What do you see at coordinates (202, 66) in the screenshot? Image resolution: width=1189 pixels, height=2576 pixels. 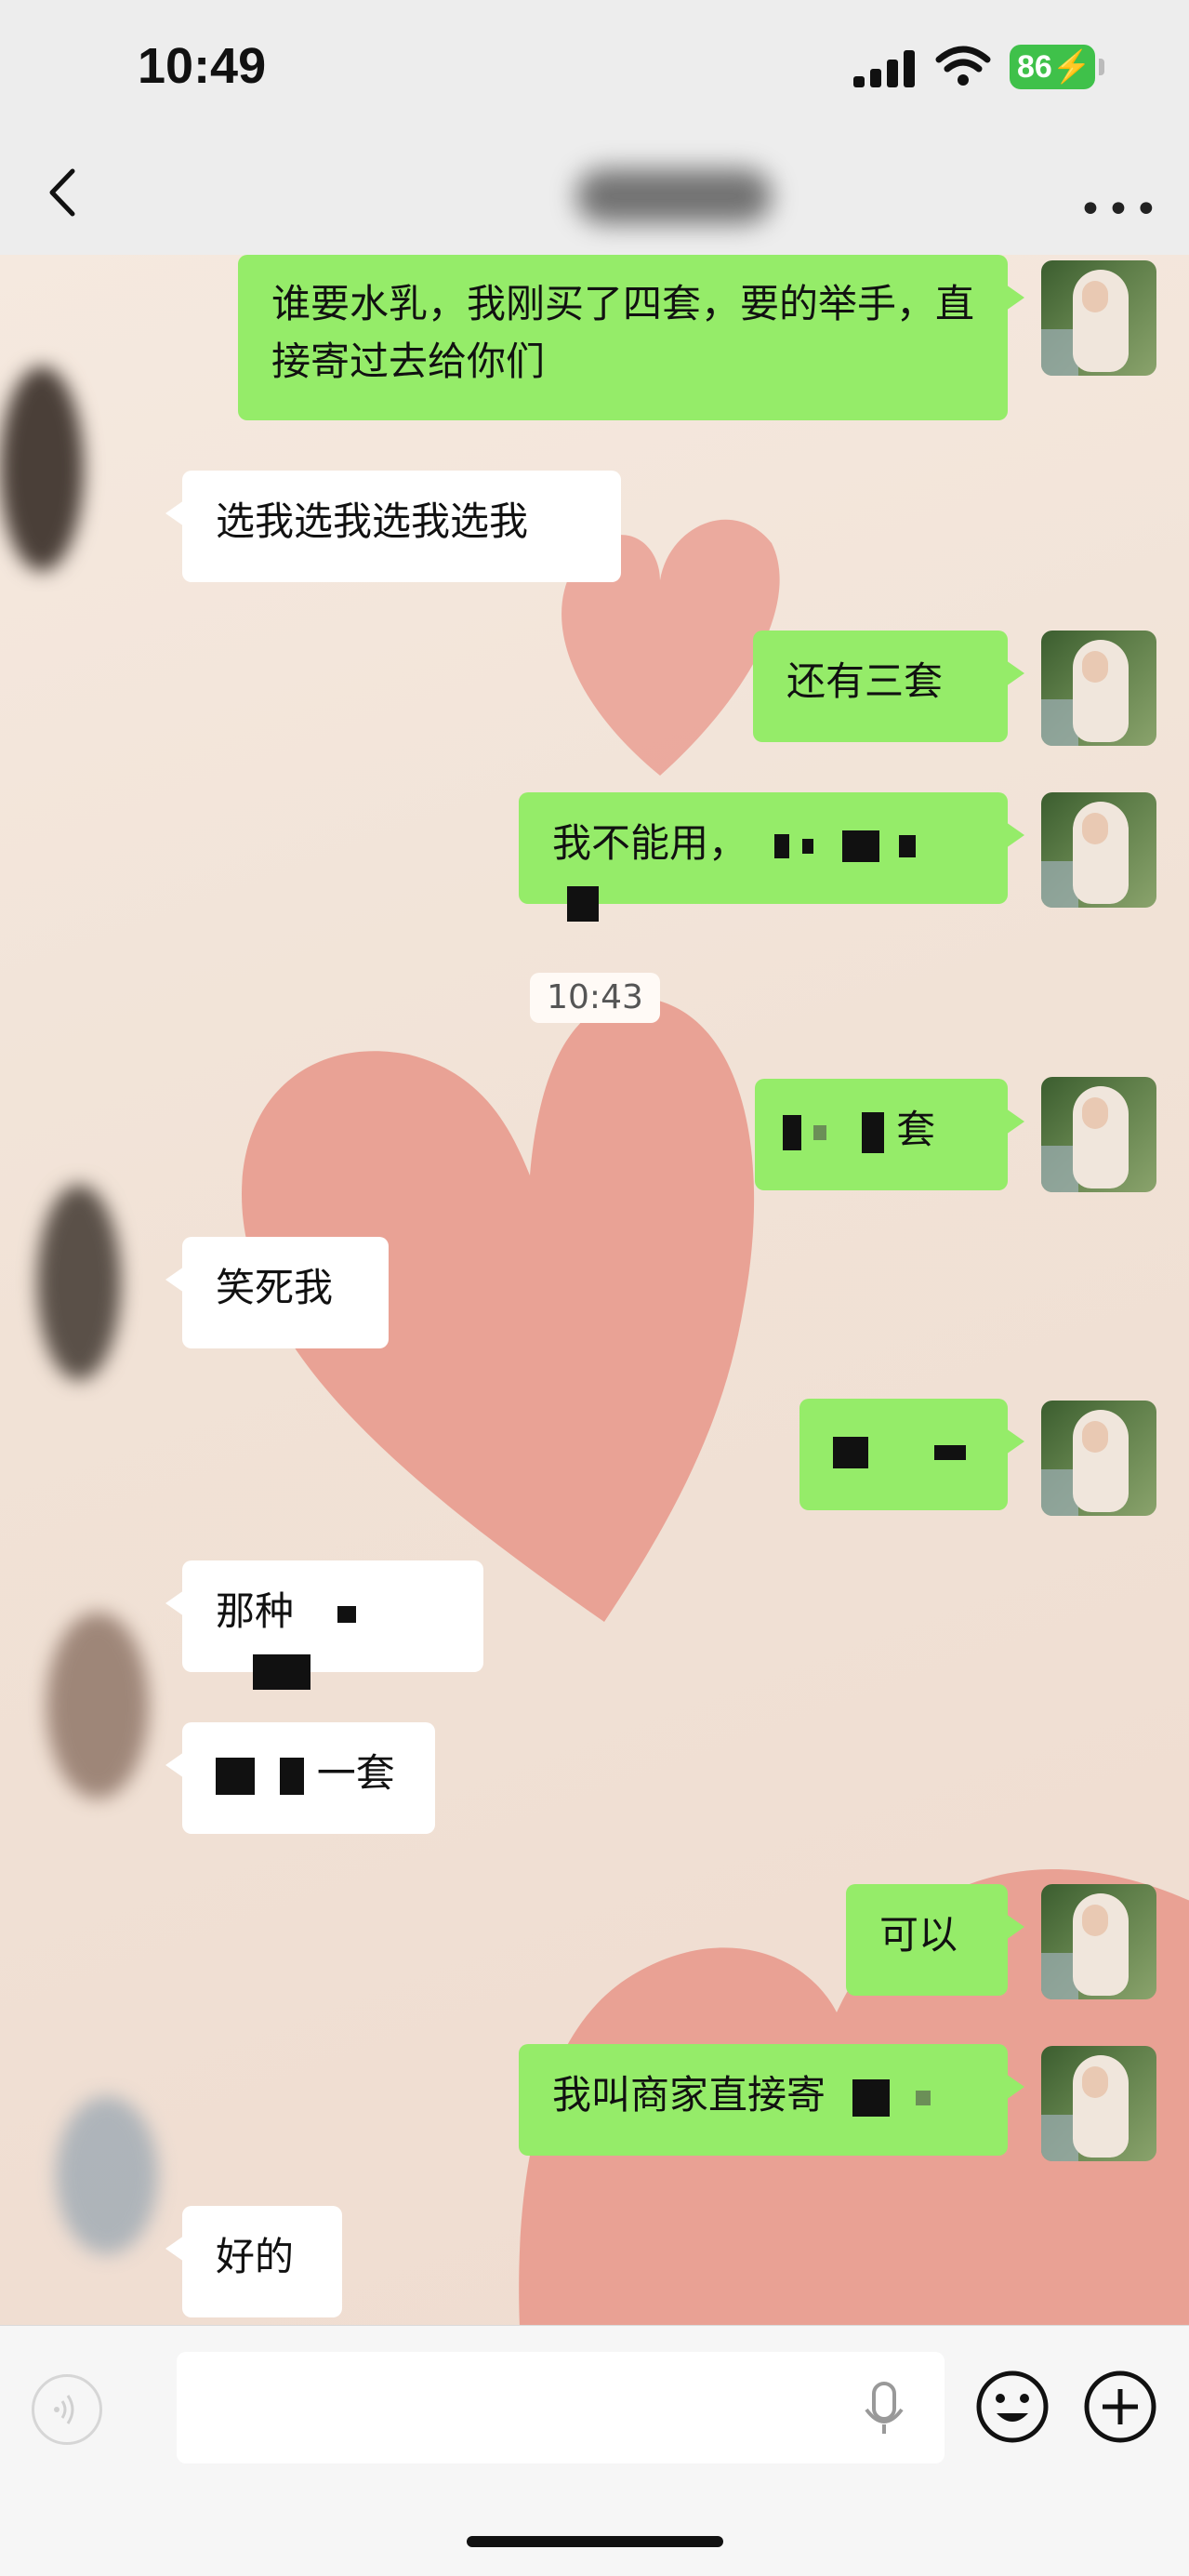 I see `status-time: 10:49` at bounding box center [202, 66].